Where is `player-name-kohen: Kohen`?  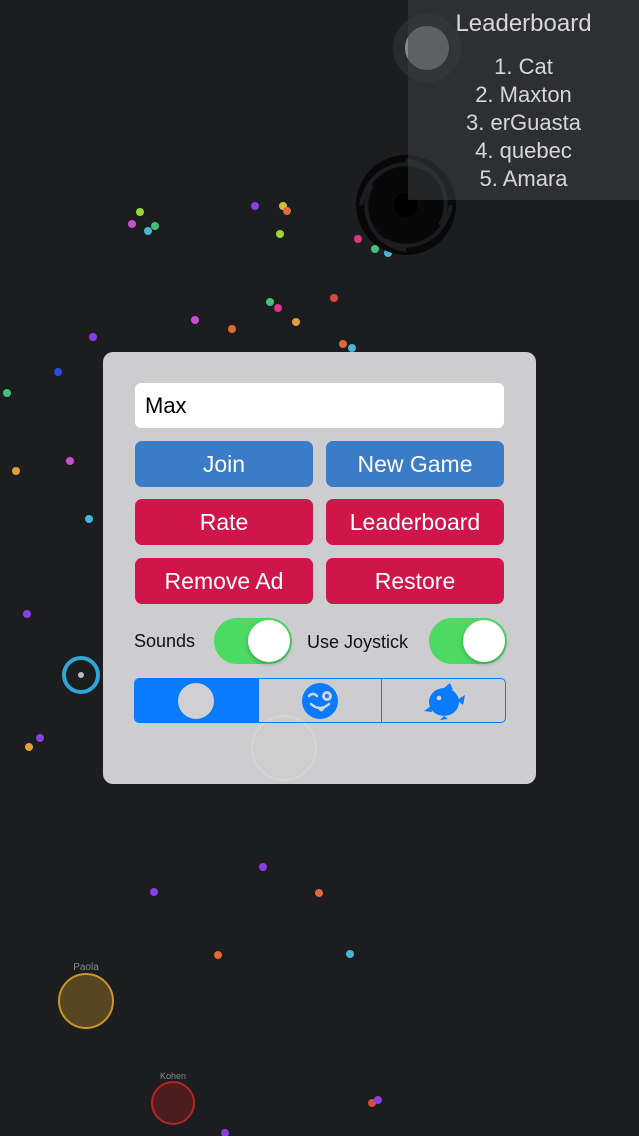
player-name-kohen: Kohen is located at coordinates (173, 1076).